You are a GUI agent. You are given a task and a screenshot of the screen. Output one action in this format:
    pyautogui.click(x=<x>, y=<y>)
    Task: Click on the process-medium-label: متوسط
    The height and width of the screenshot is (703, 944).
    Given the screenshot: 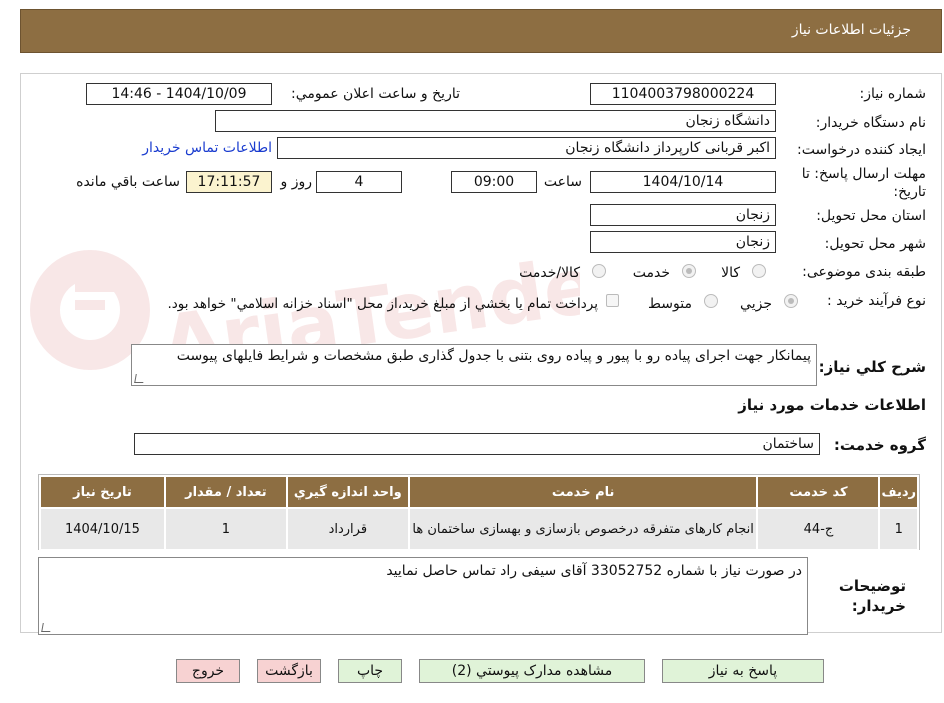 What is the action you would take?
    pyautogui.click(x=670, y=304)
    